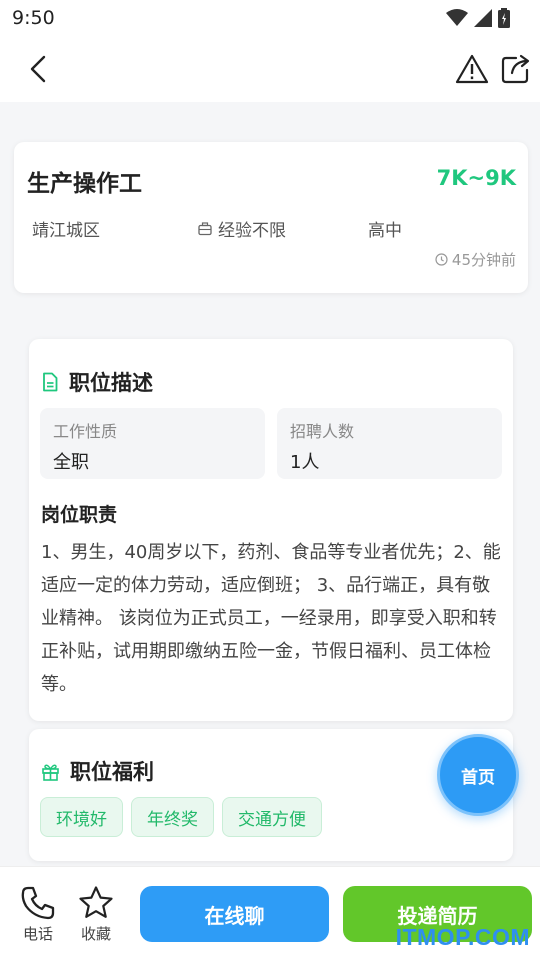 Image resolution: width=540 pixels, height=960 pixels. I want to click on signal-icon, so click(483, 18).